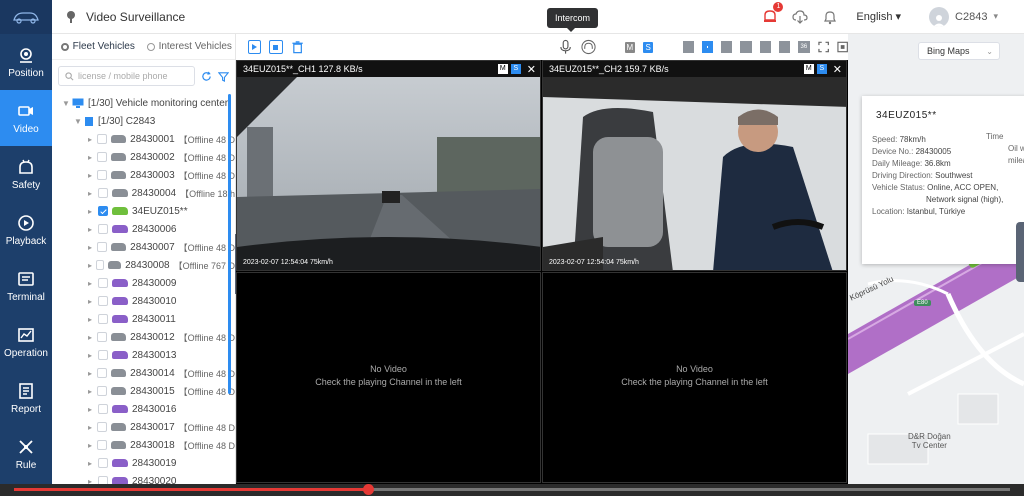  Describe the element at coordinates (765, 47) in the screenshot. I see `layout-9-icon` at that location.